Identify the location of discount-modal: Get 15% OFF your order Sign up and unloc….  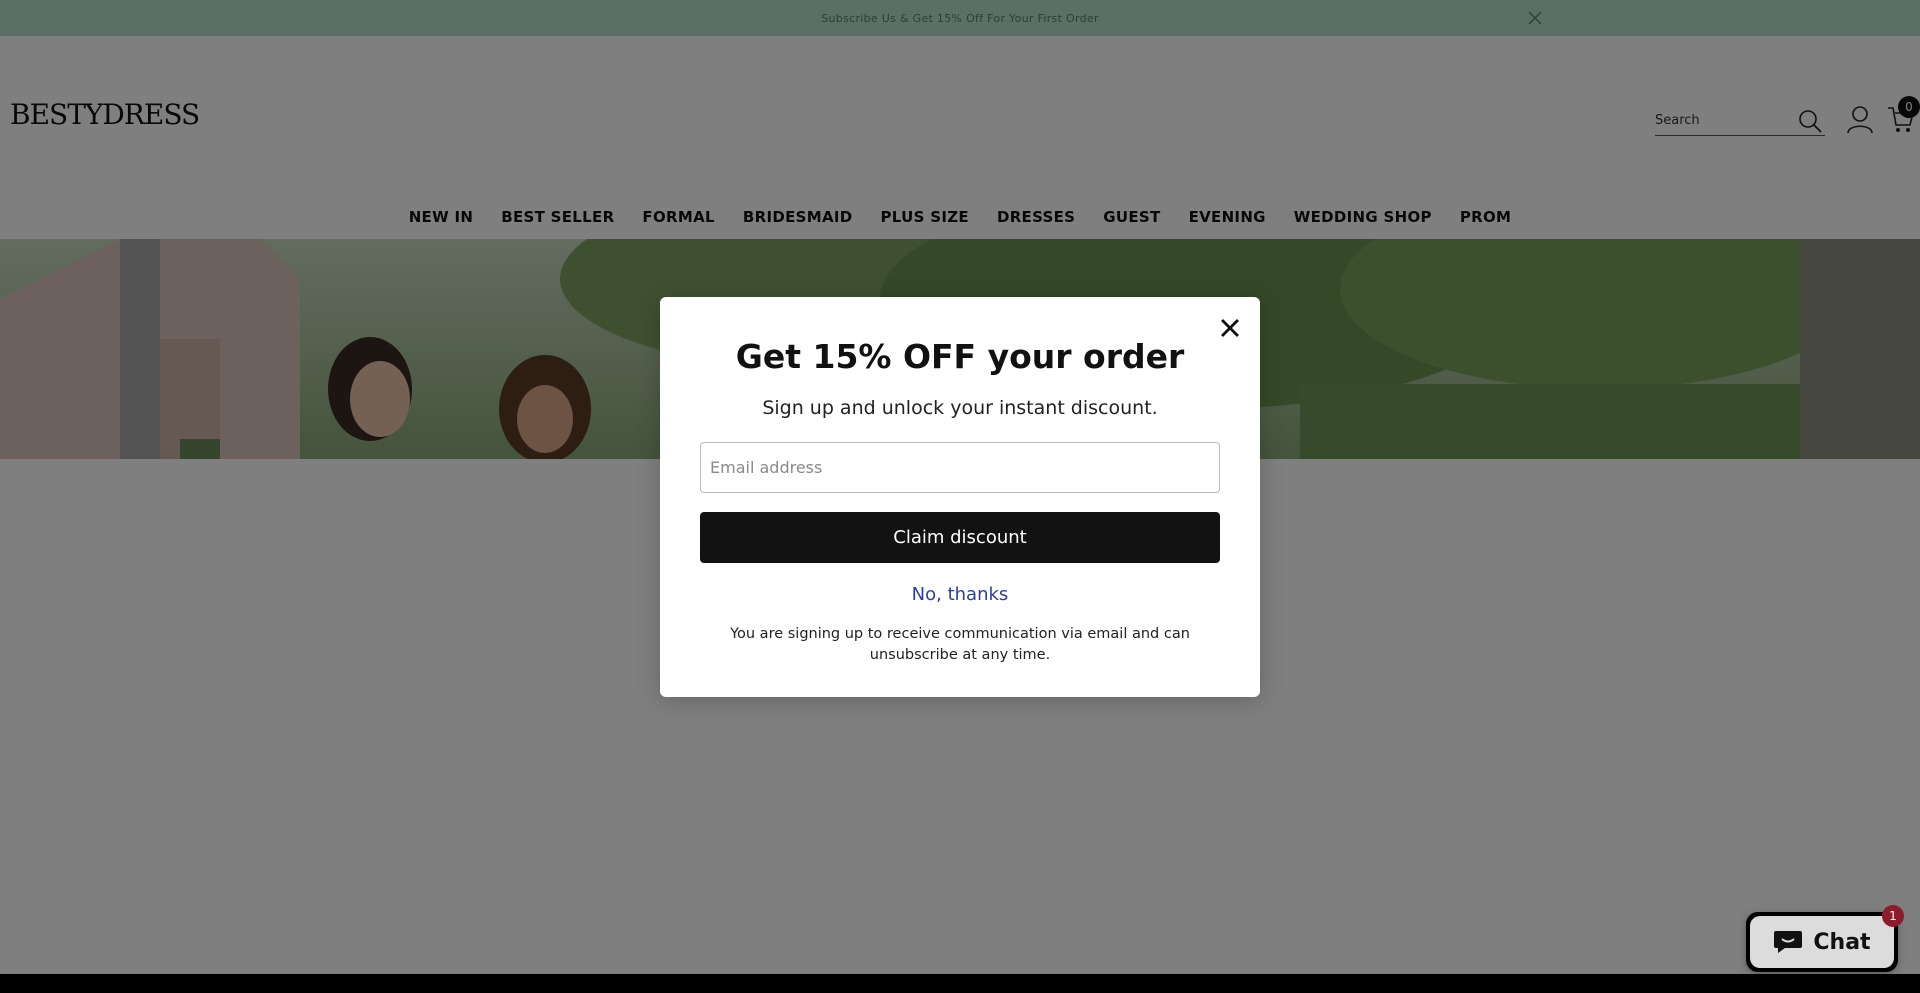
(960, 497).